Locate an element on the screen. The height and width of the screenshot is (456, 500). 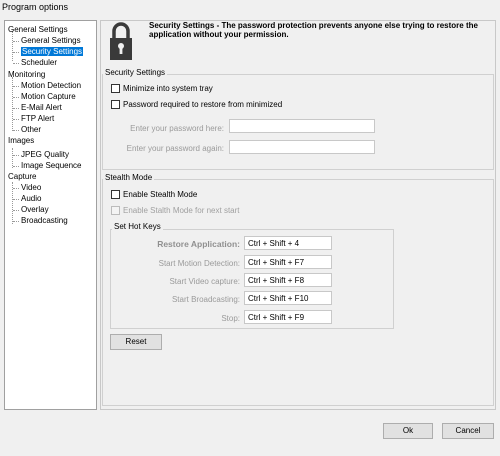
tree-item-security-settings: Security Settings is located at coordinates (52, 51).